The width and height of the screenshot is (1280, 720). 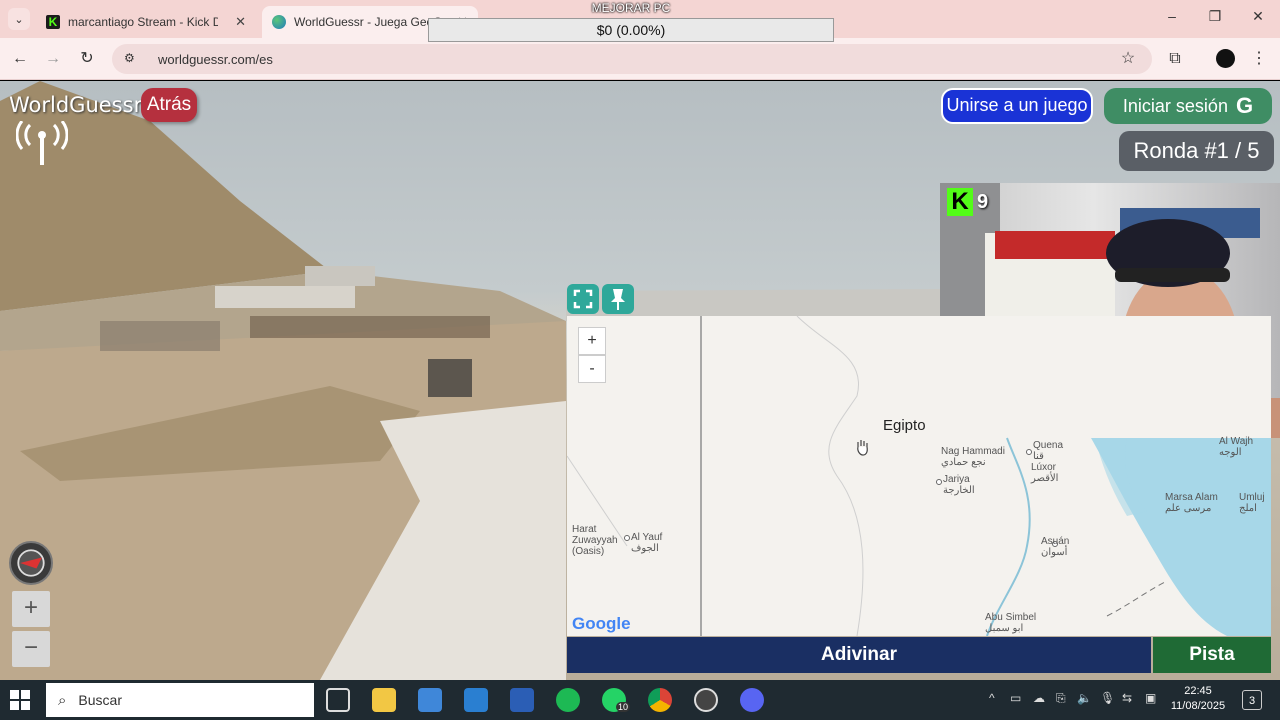 What do you see at coordinates (959, 485) in the screenshot?
I see `place-label: Jariya الخارجة` at bounding box center [959, 485].